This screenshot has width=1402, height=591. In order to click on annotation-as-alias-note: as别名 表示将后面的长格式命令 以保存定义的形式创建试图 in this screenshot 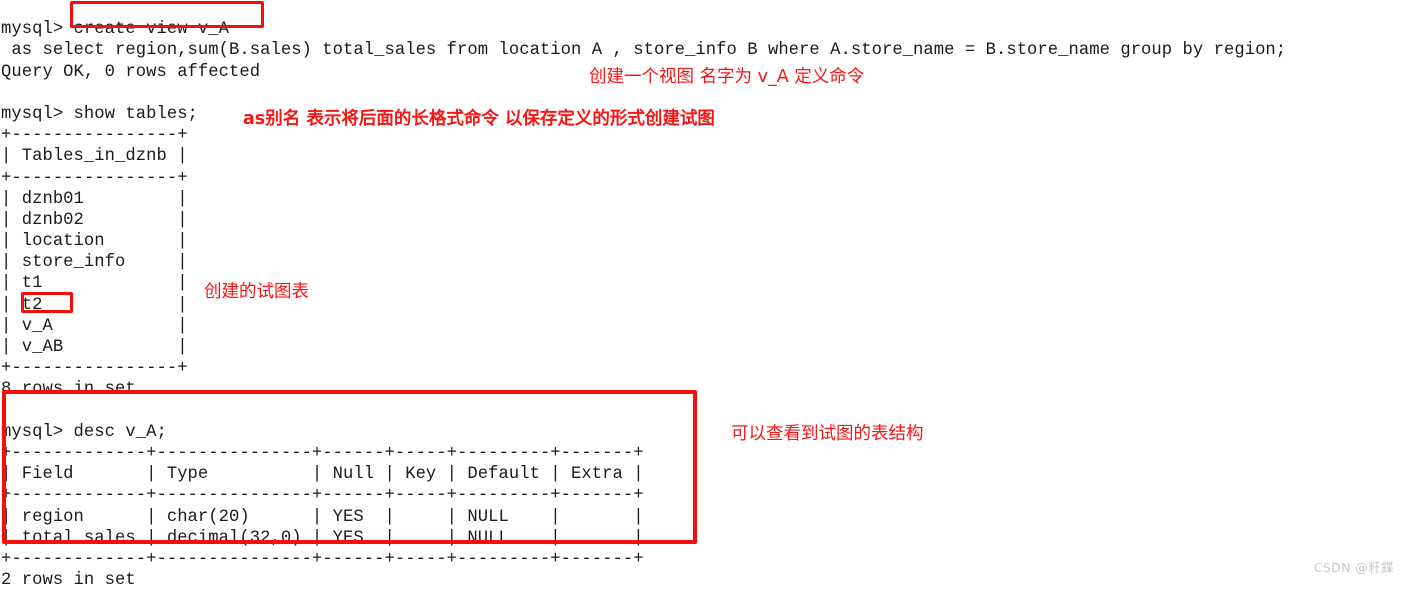, I will do `click(479, 119)`.